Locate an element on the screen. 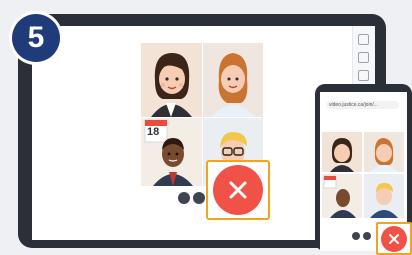  phone-mic-button is located at coordinates (356, 236).